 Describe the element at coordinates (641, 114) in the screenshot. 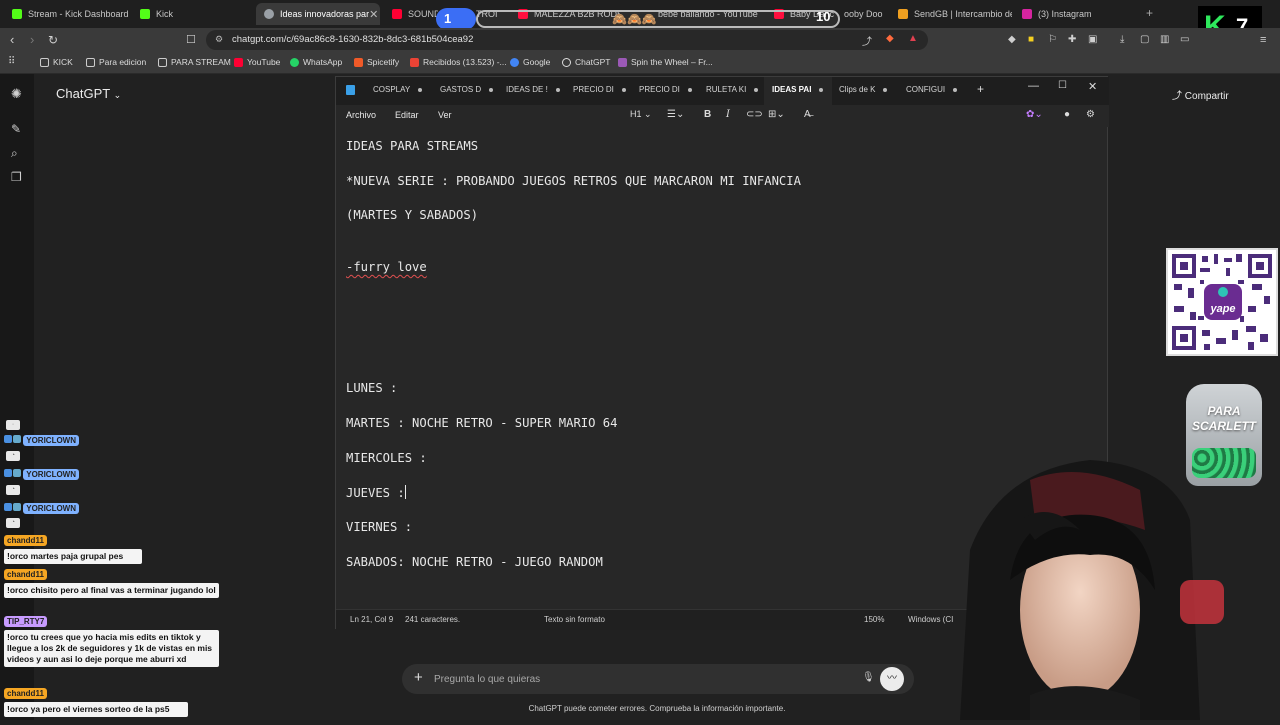

I see `heading-dropdown: H1 ⌄` at that location.